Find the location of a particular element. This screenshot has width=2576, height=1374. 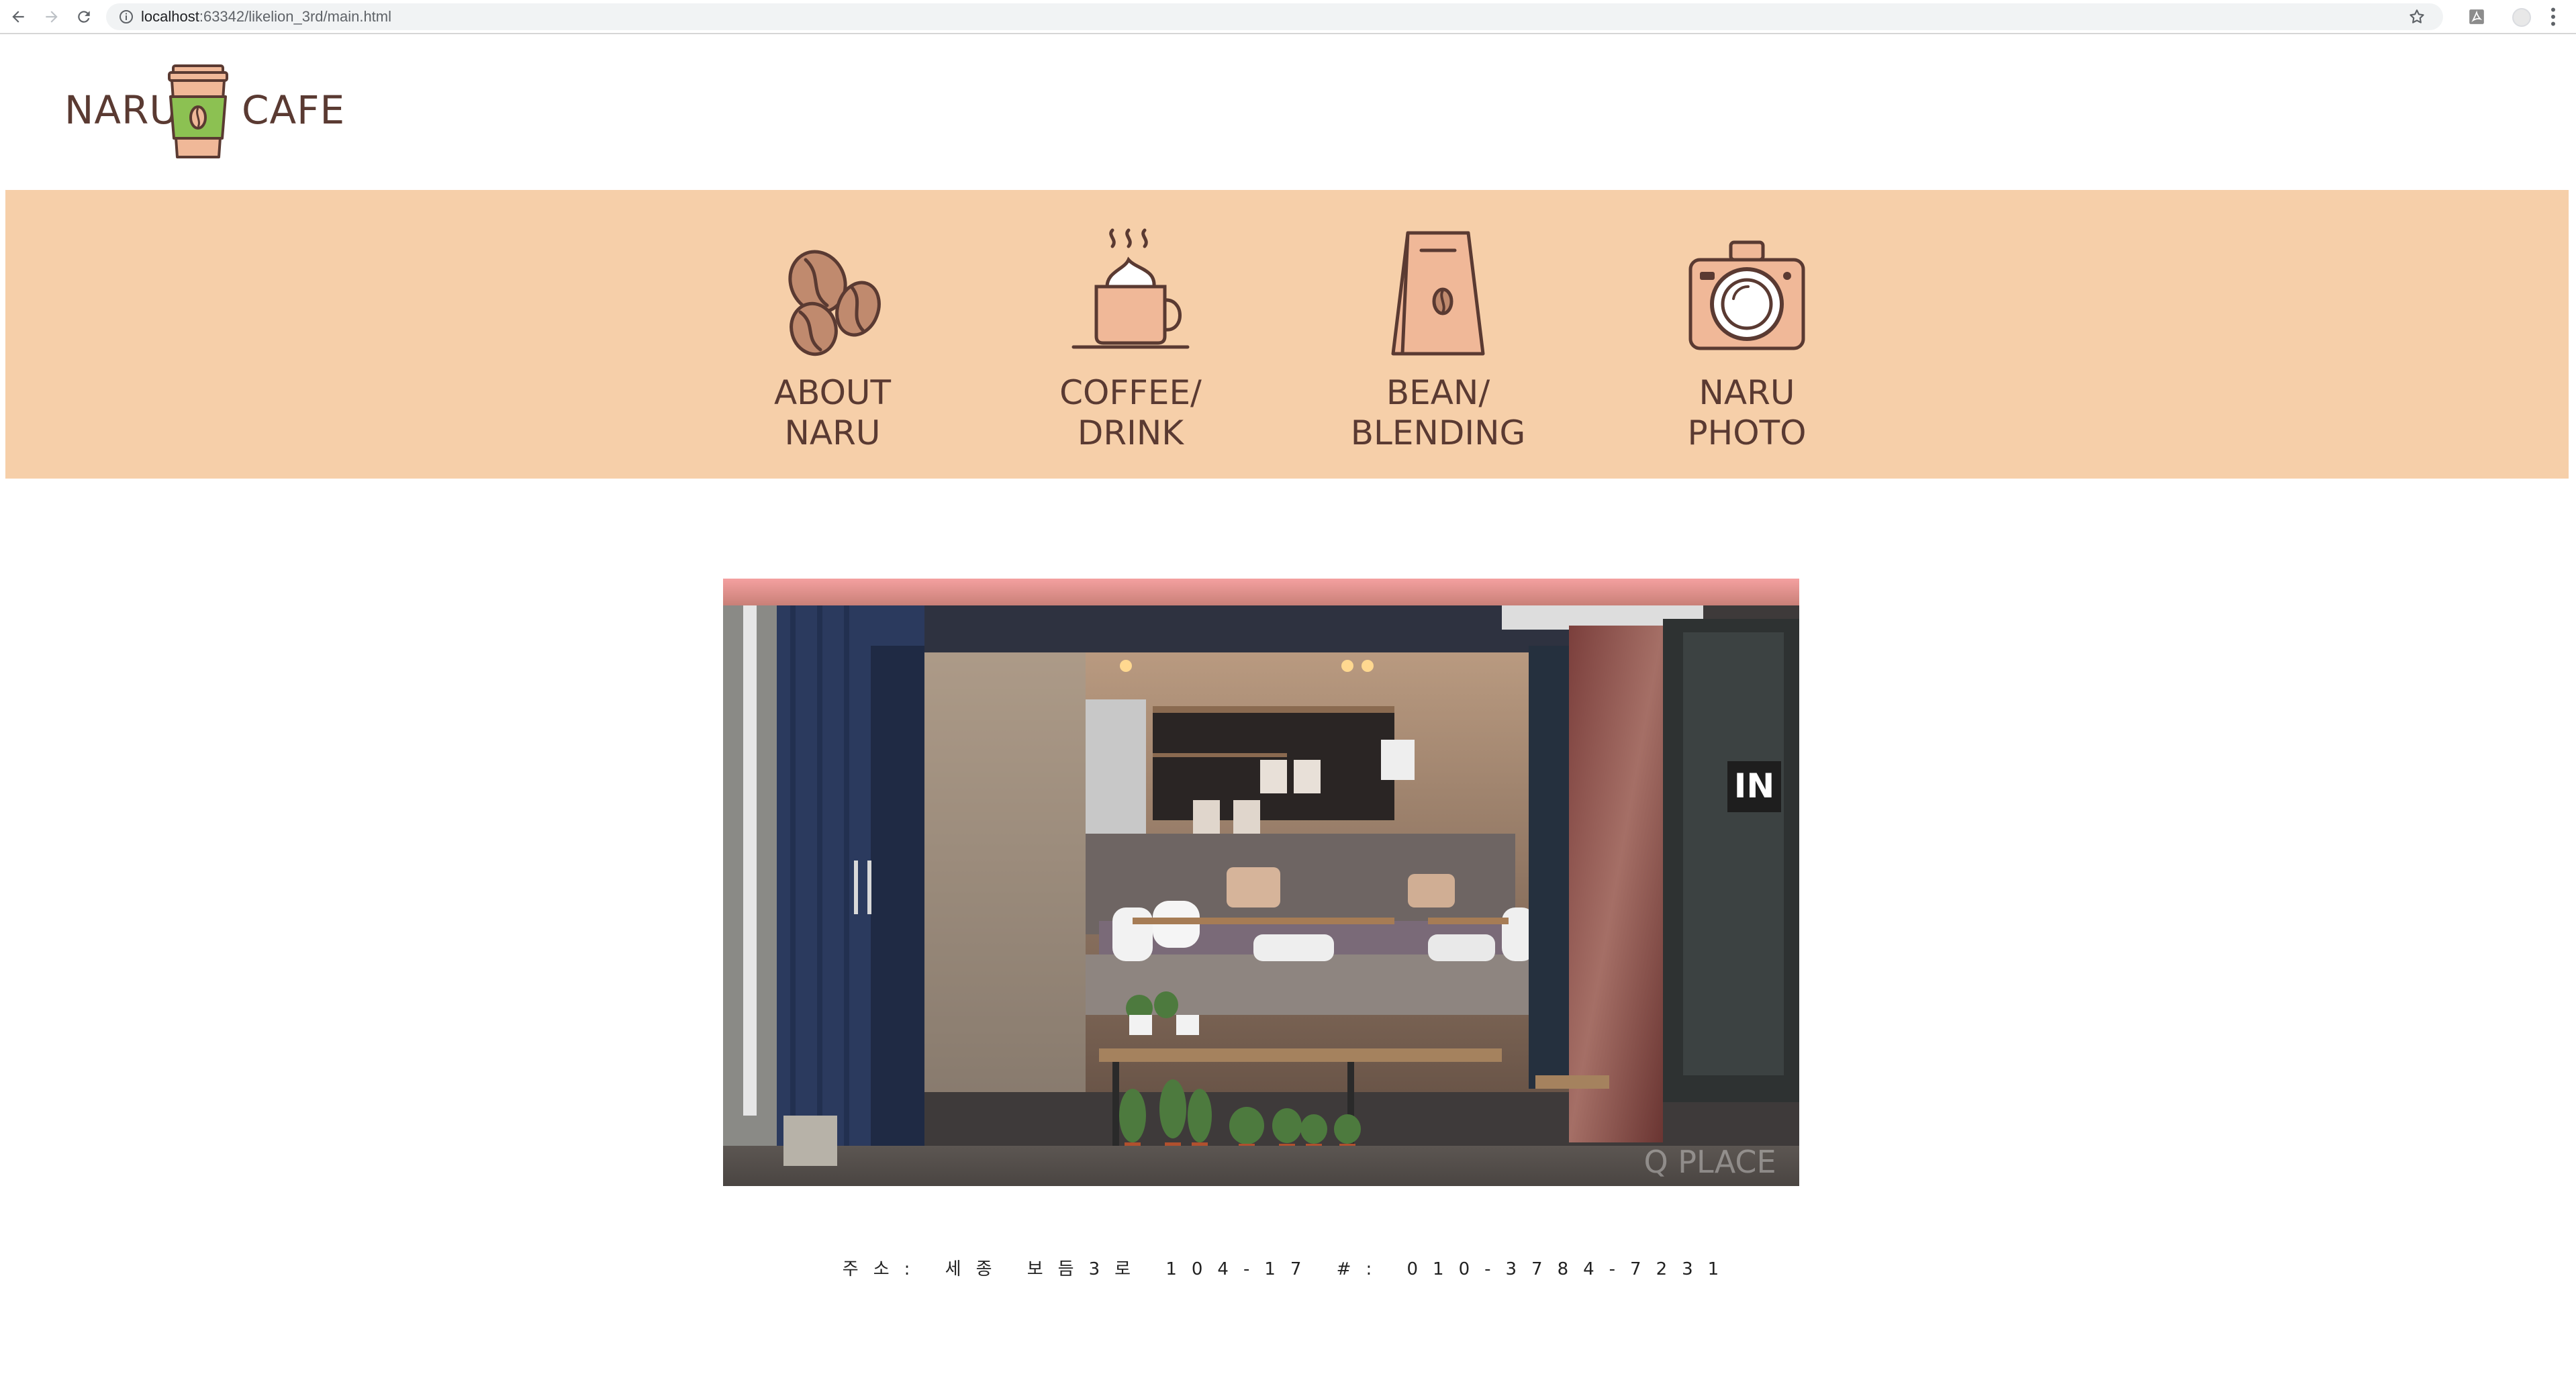

reload-button is located at coordinates (84, 17).